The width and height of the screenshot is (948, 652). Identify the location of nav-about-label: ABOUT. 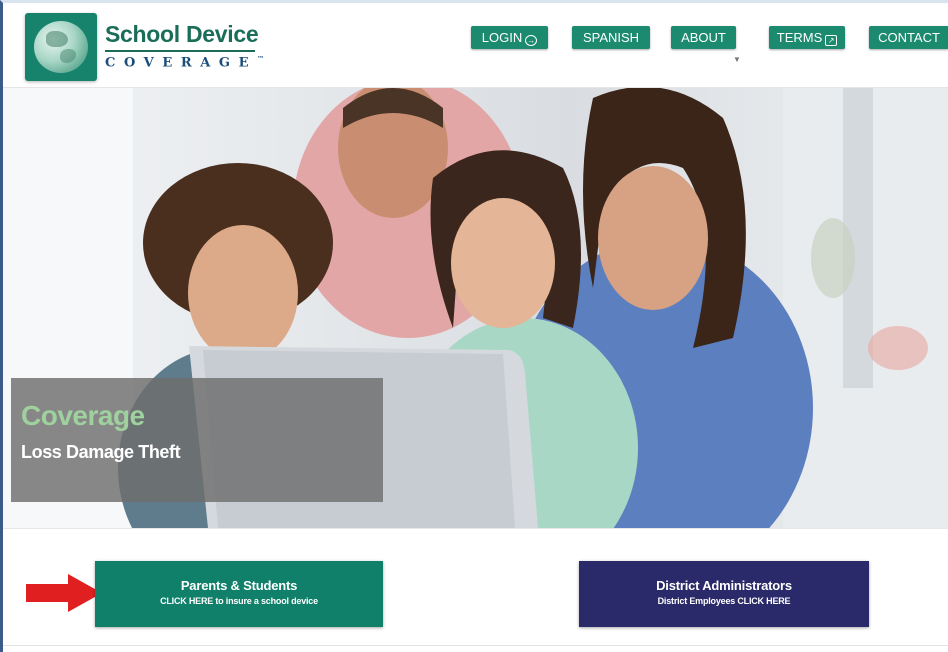
(703, 37).